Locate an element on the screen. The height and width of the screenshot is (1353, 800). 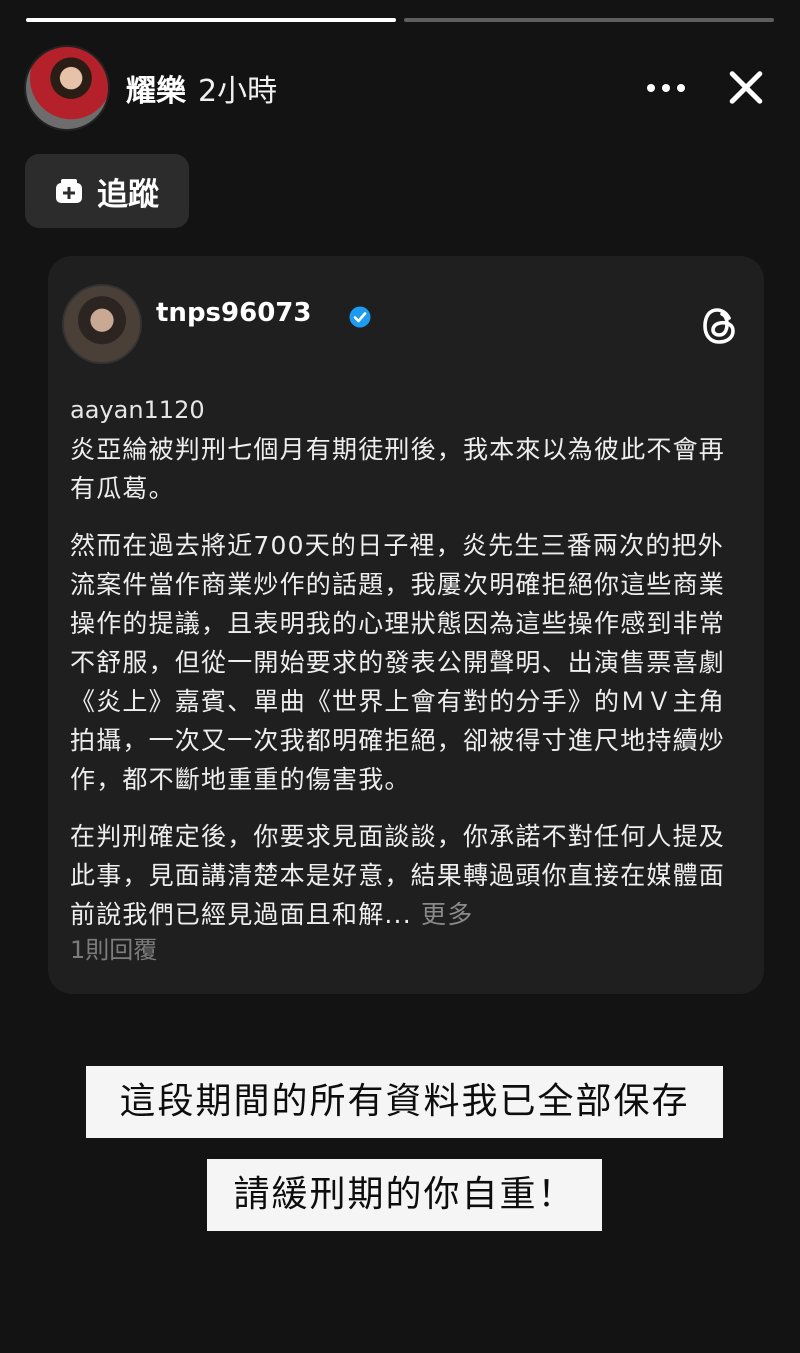
reply-count: 1則回覆 is located at coordinates (113, 947).